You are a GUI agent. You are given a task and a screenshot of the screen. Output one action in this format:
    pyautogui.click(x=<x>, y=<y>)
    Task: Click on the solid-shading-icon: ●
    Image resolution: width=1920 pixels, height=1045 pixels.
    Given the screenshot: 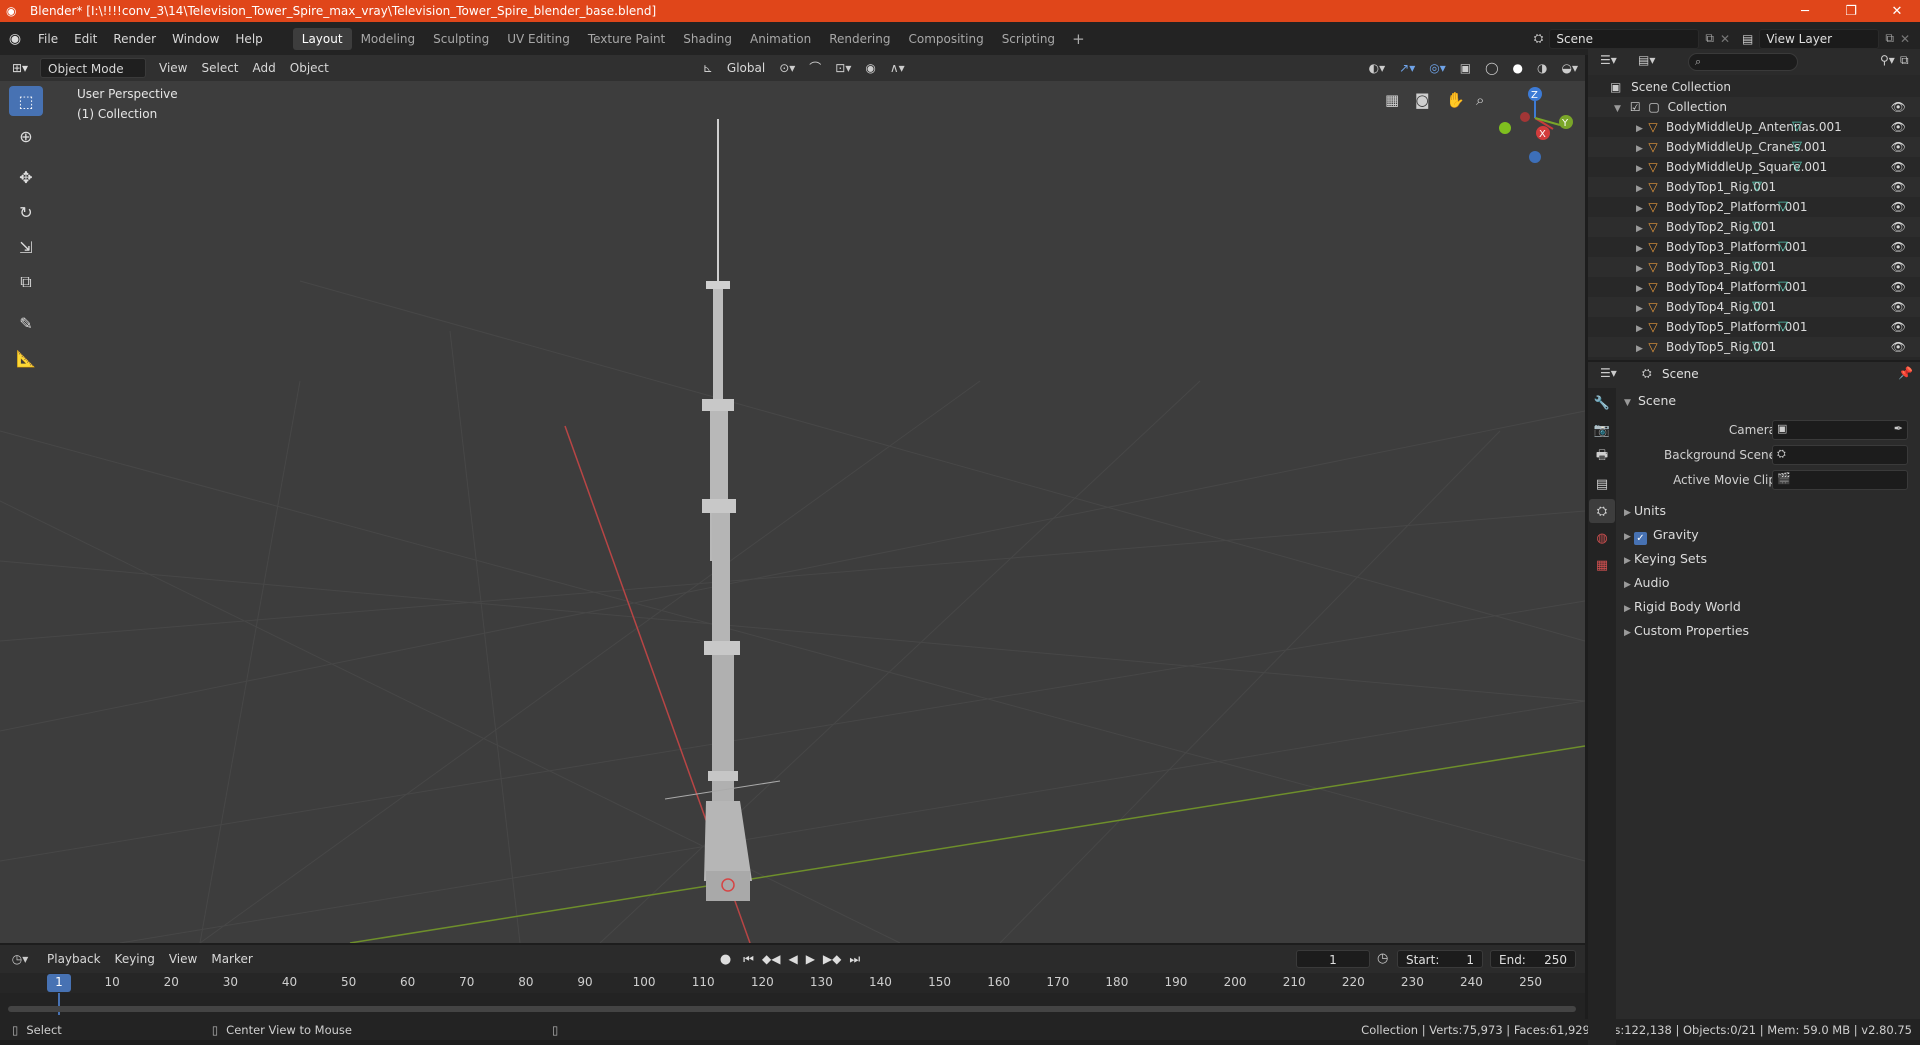 What is the action you would take?
    pyautogui.click(x=1518, y=68)
    